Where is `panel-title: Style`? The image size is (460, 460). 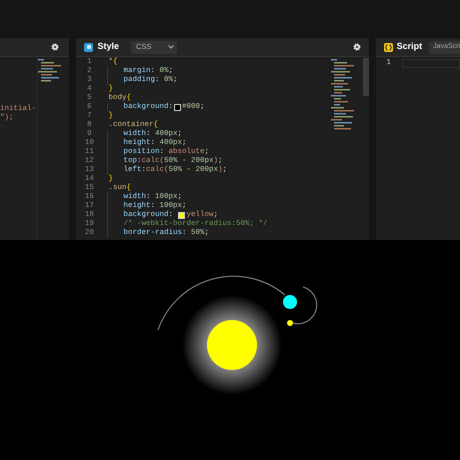 panel-title: Style is located at coordinates (108, 47).